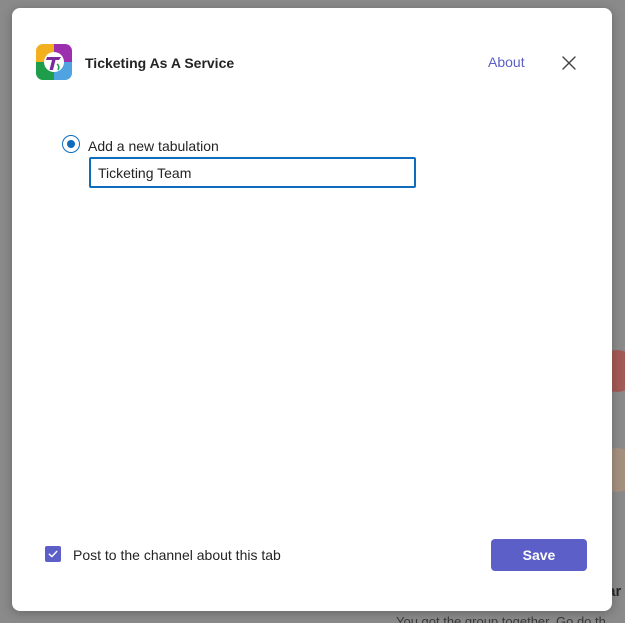 Image resolution: width=625 pixels, height=623 pixels. Describe the element at coordinates (539, 555) in the screenshot. I see `save-button: Save` at that location.